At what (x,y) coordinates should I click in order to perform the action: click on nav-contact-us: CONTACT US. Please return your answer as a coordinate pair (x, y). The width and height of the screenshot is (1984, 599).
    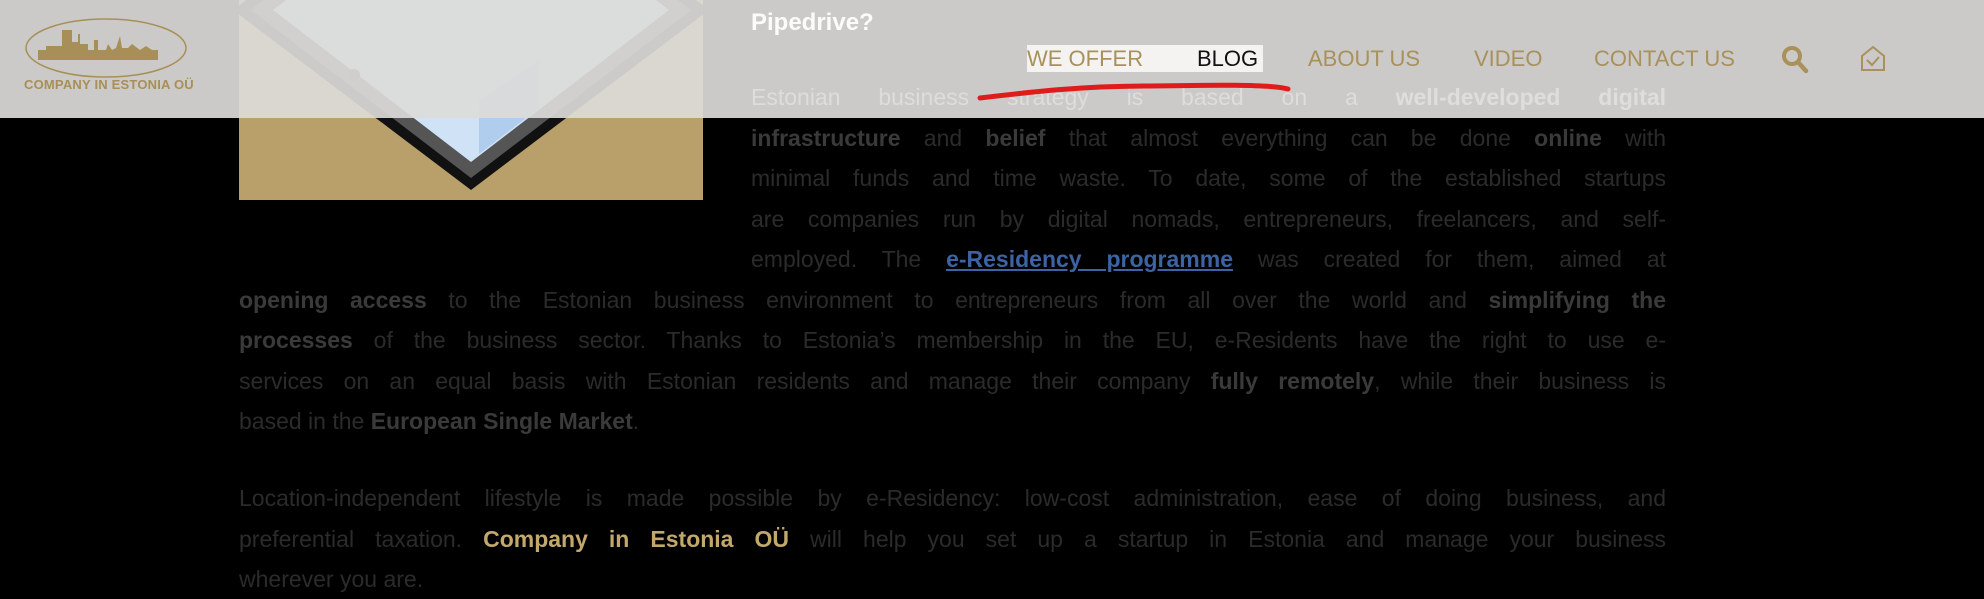
    Looking at the image, I should click on (1664, 59).